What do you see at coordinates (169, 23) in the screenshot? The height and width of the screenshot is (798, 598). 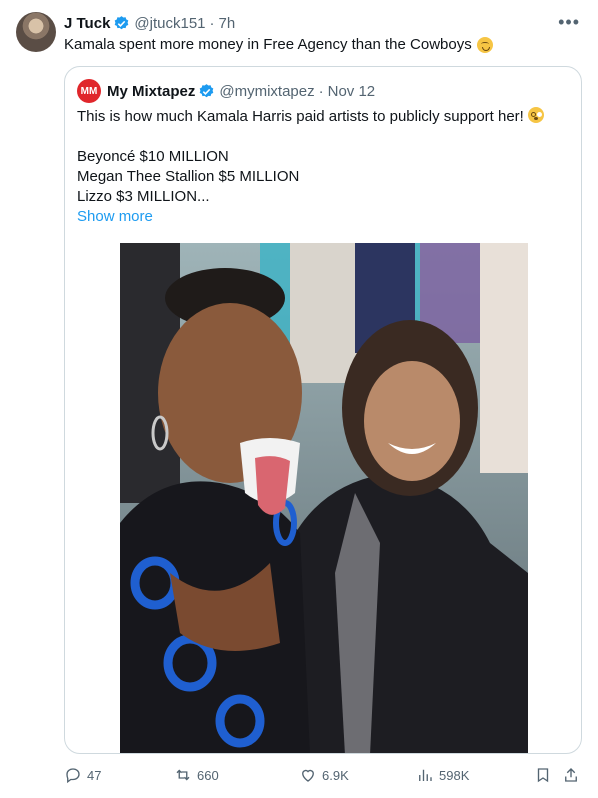 I see `author-handle: @jtuck151` at bounding box center [169, 23].